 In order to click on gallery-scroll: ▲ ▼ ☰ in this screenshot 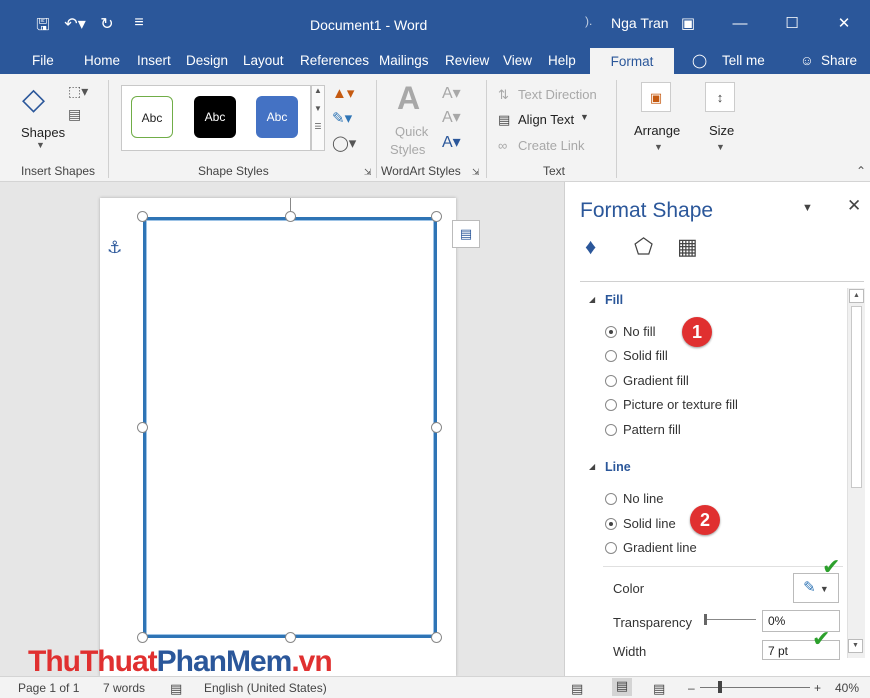, I will do `click(318, 118)`.